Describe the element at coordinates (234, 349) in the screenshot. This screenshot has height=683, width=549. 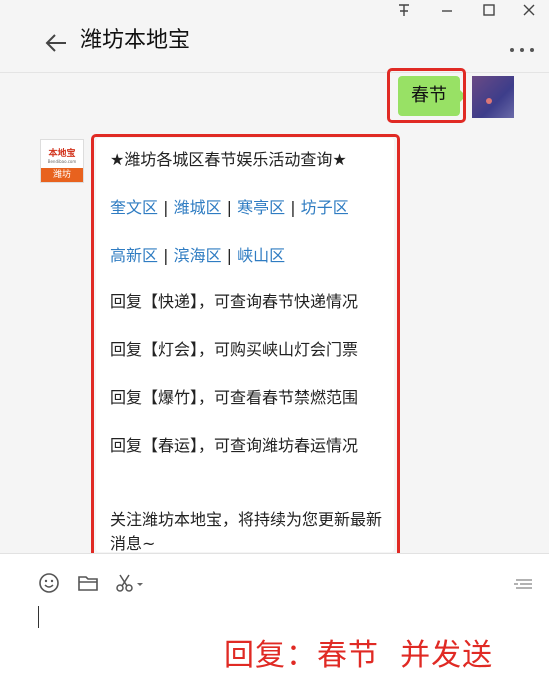
I see `reply-line-lantern: 回复【灯会】，可购买峡山灯会门票` at that location.